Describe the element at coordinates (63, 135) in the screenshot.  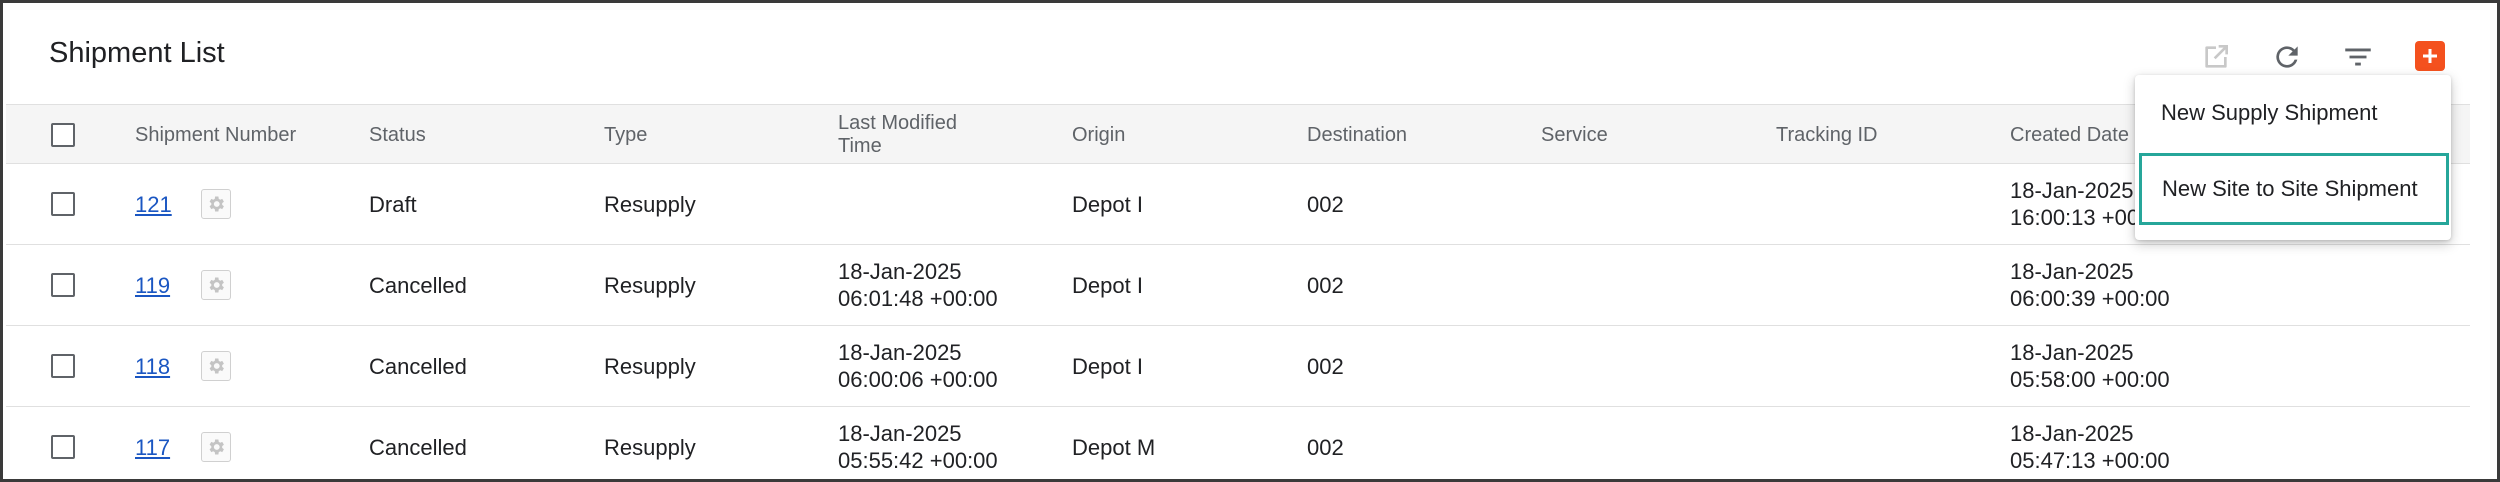
I see `select-all-checkbox` at that location.